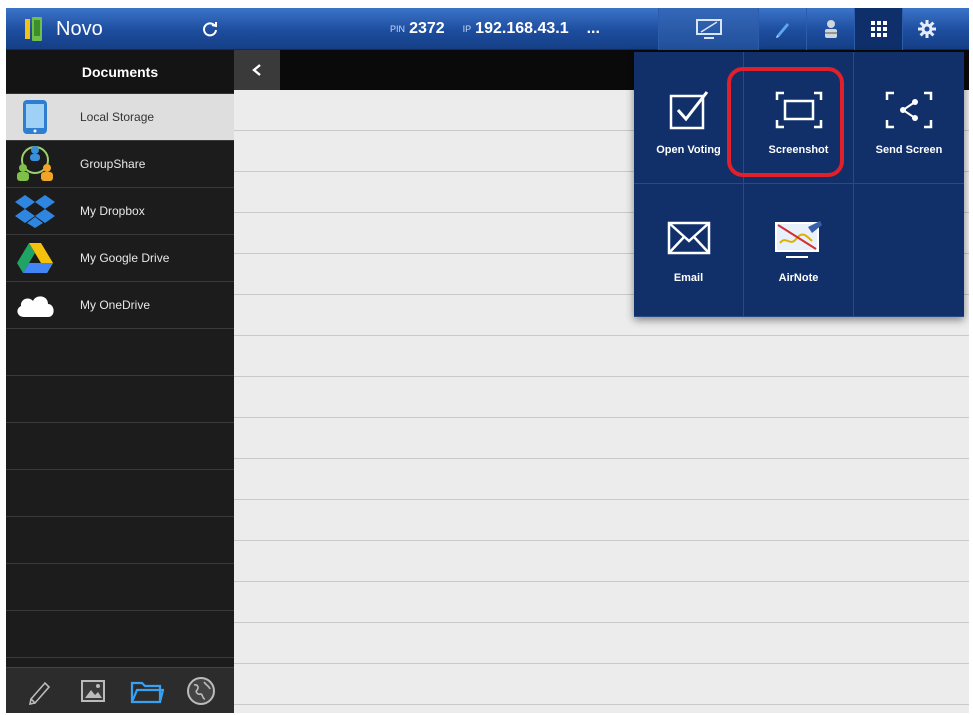 This screenshot has height=715, width=973. I want to click on pen-icon, so click(782, 30).